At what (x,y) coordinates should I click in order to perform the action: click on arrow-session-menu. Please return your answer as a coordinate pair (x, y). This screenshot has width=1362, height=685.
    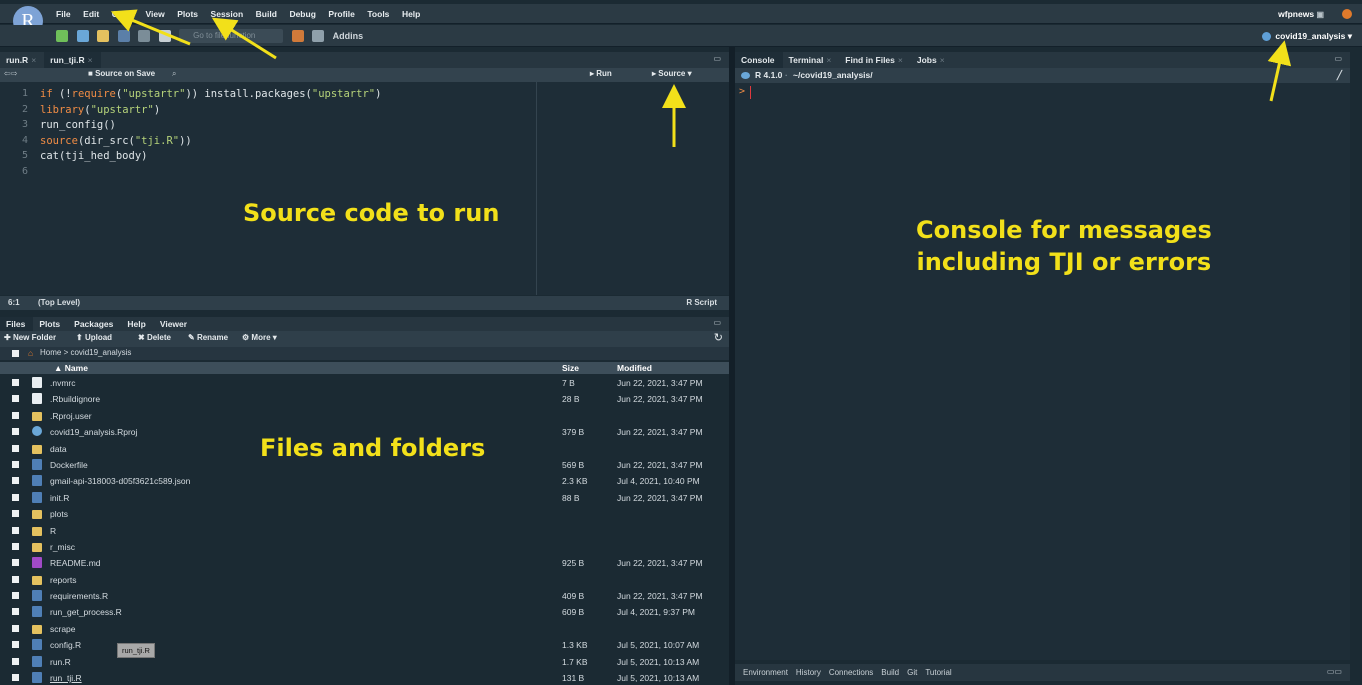
    Looking at the image, I should click on (244, 38).